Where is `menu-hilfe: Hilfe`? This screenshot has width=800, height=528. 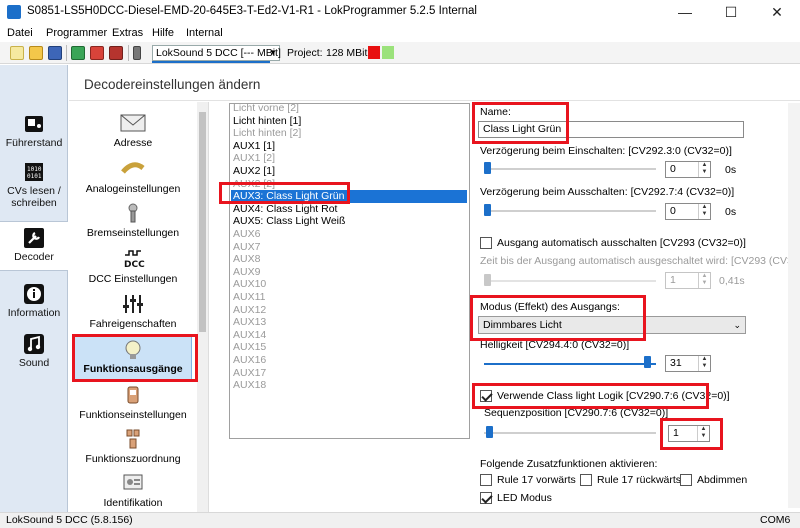
menu-hilfe: Hilfe is located at coordinates (163, 33).